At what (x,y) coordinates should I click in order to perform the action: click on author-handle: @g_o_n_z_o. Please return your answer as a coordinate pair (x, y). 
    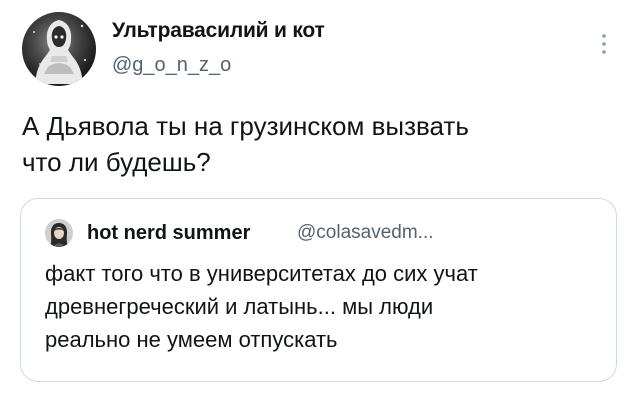
    Looking at the image, I should click on (171, 65).